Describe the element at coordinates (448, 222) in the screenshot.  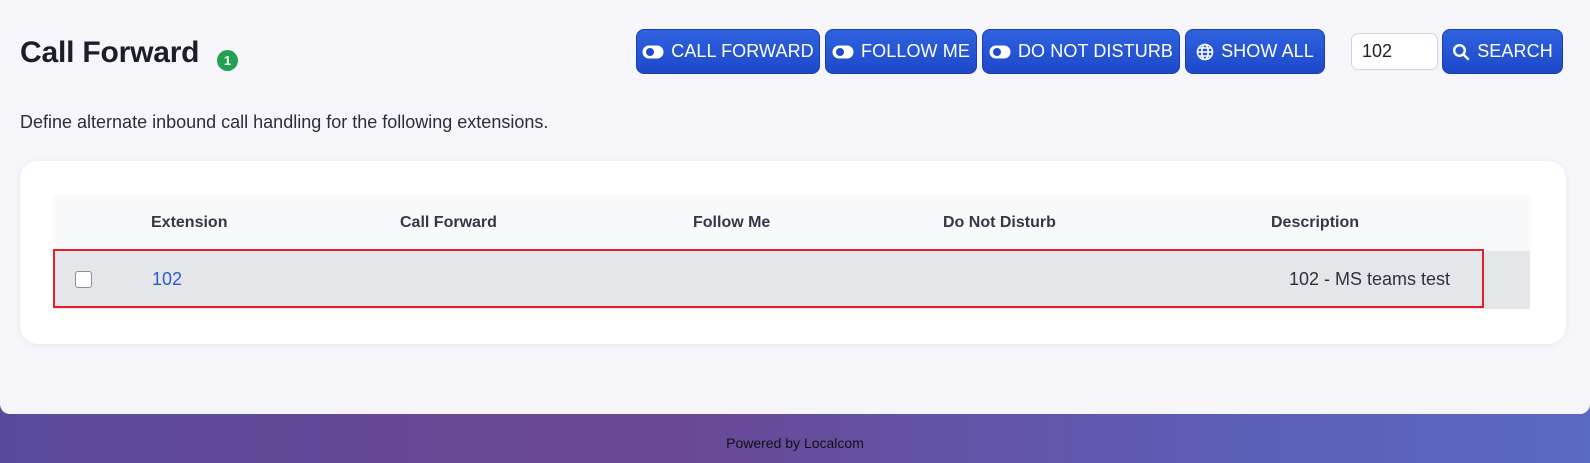
I see `column-header-call-forward: Call Forward` at that location.